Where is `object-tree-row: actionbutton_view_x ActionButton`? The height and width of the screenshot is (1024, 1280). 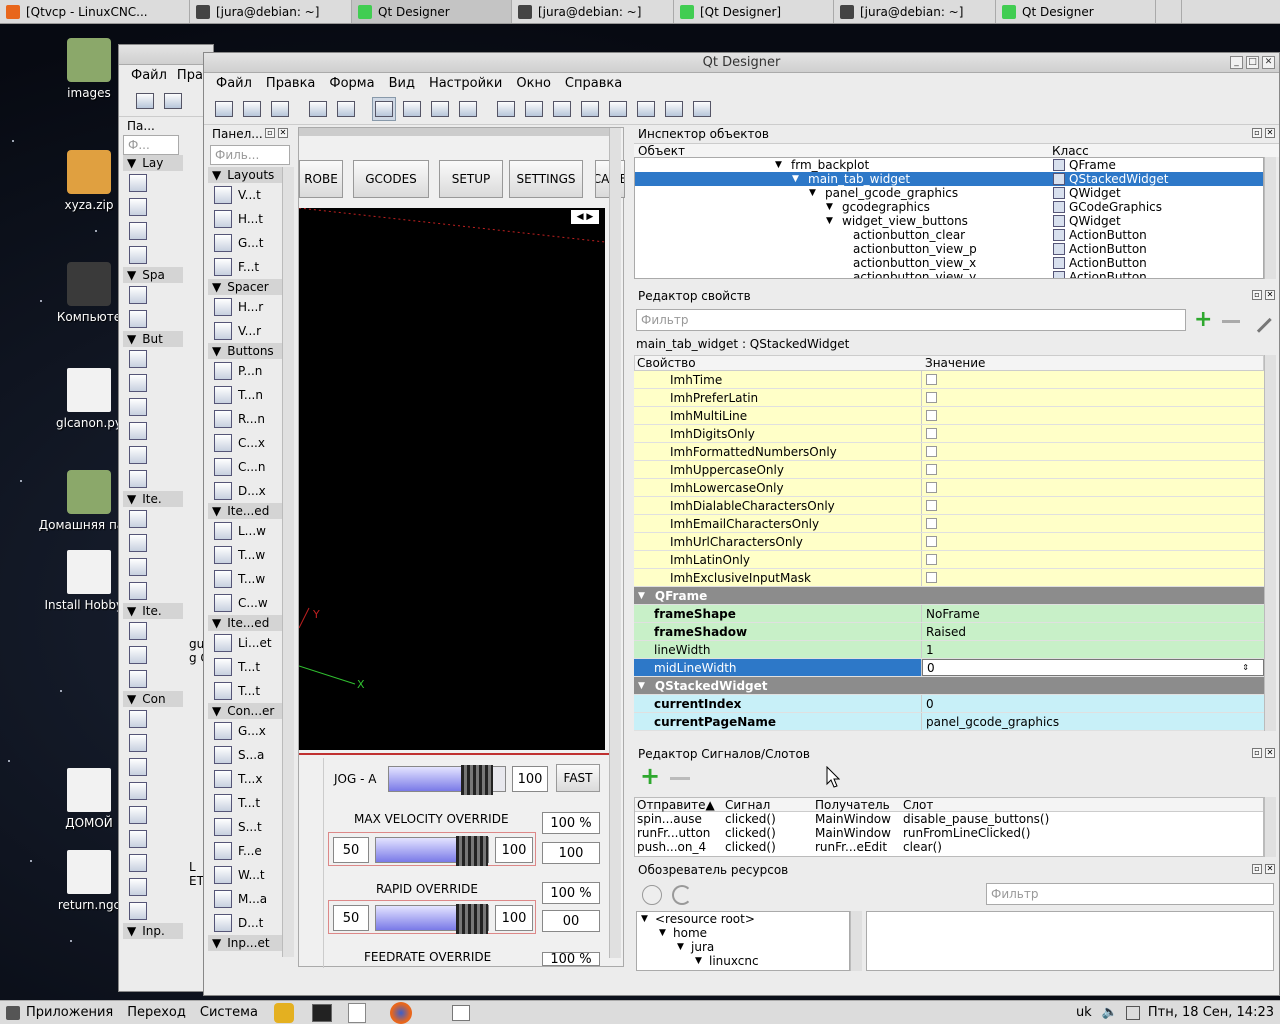 object-tree-row: actionbutton_view_x ActionButton is located at coordinates (949, 263).